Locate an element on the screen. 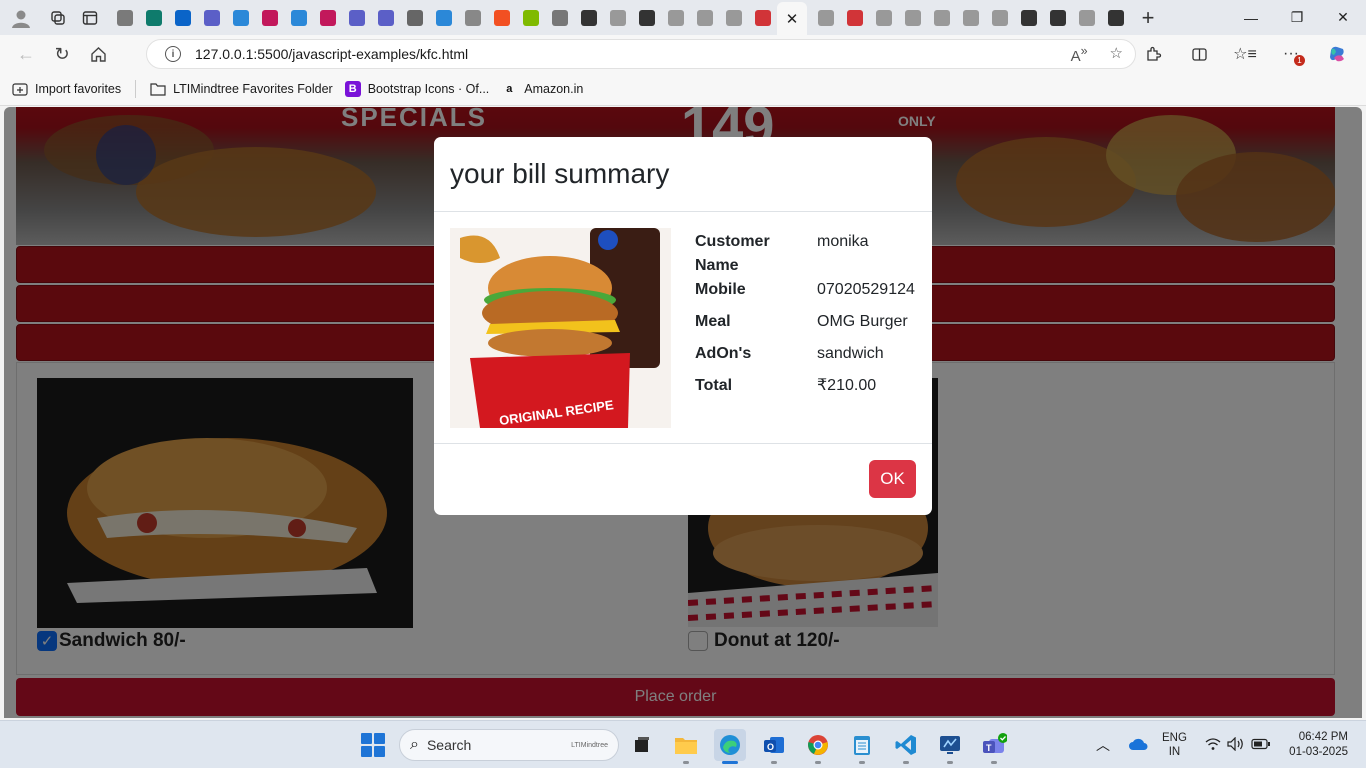 The image size is (1366, 768). favorite-import: Import favorites is located at coordinates (66, 89).